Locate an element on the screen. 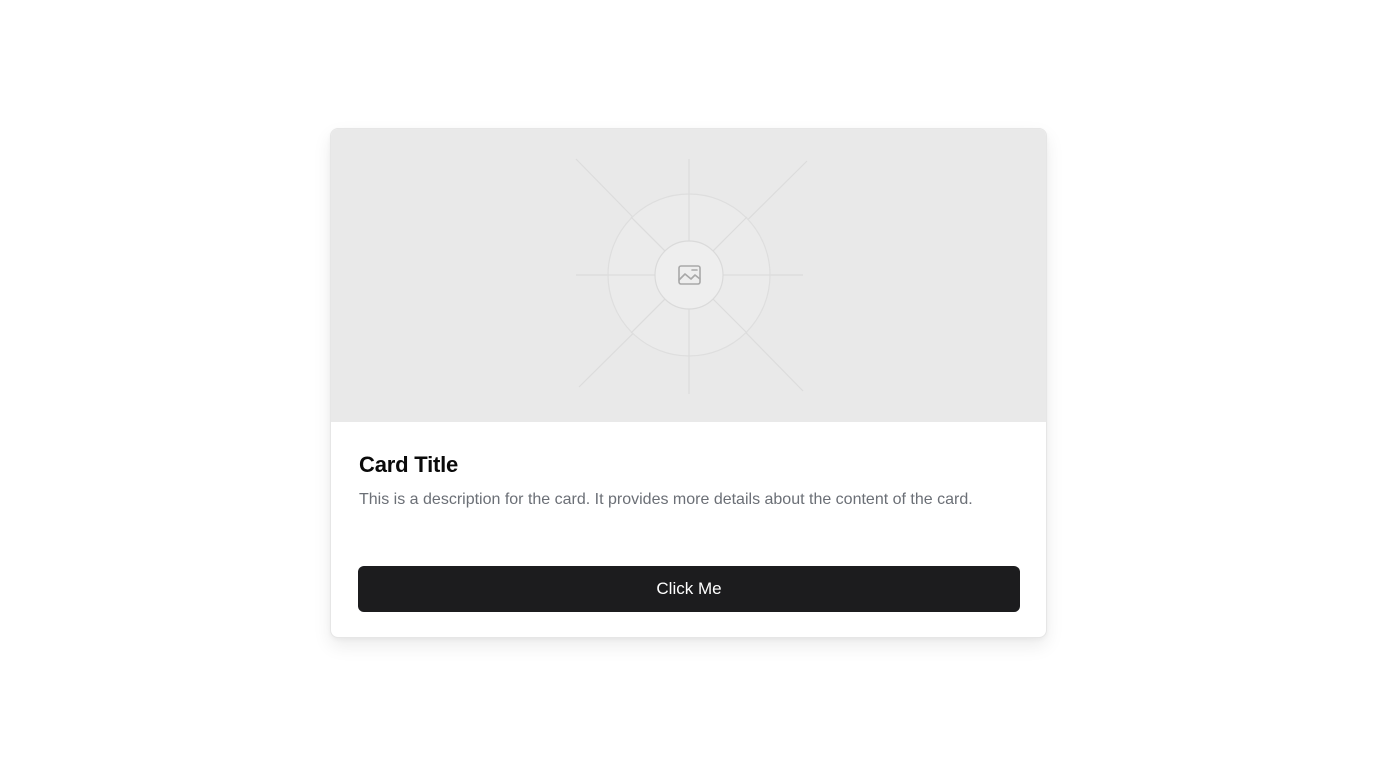 This screenshot has height=768, width=1376. click-me-button: Click Me is located at coordinates (689, 589).